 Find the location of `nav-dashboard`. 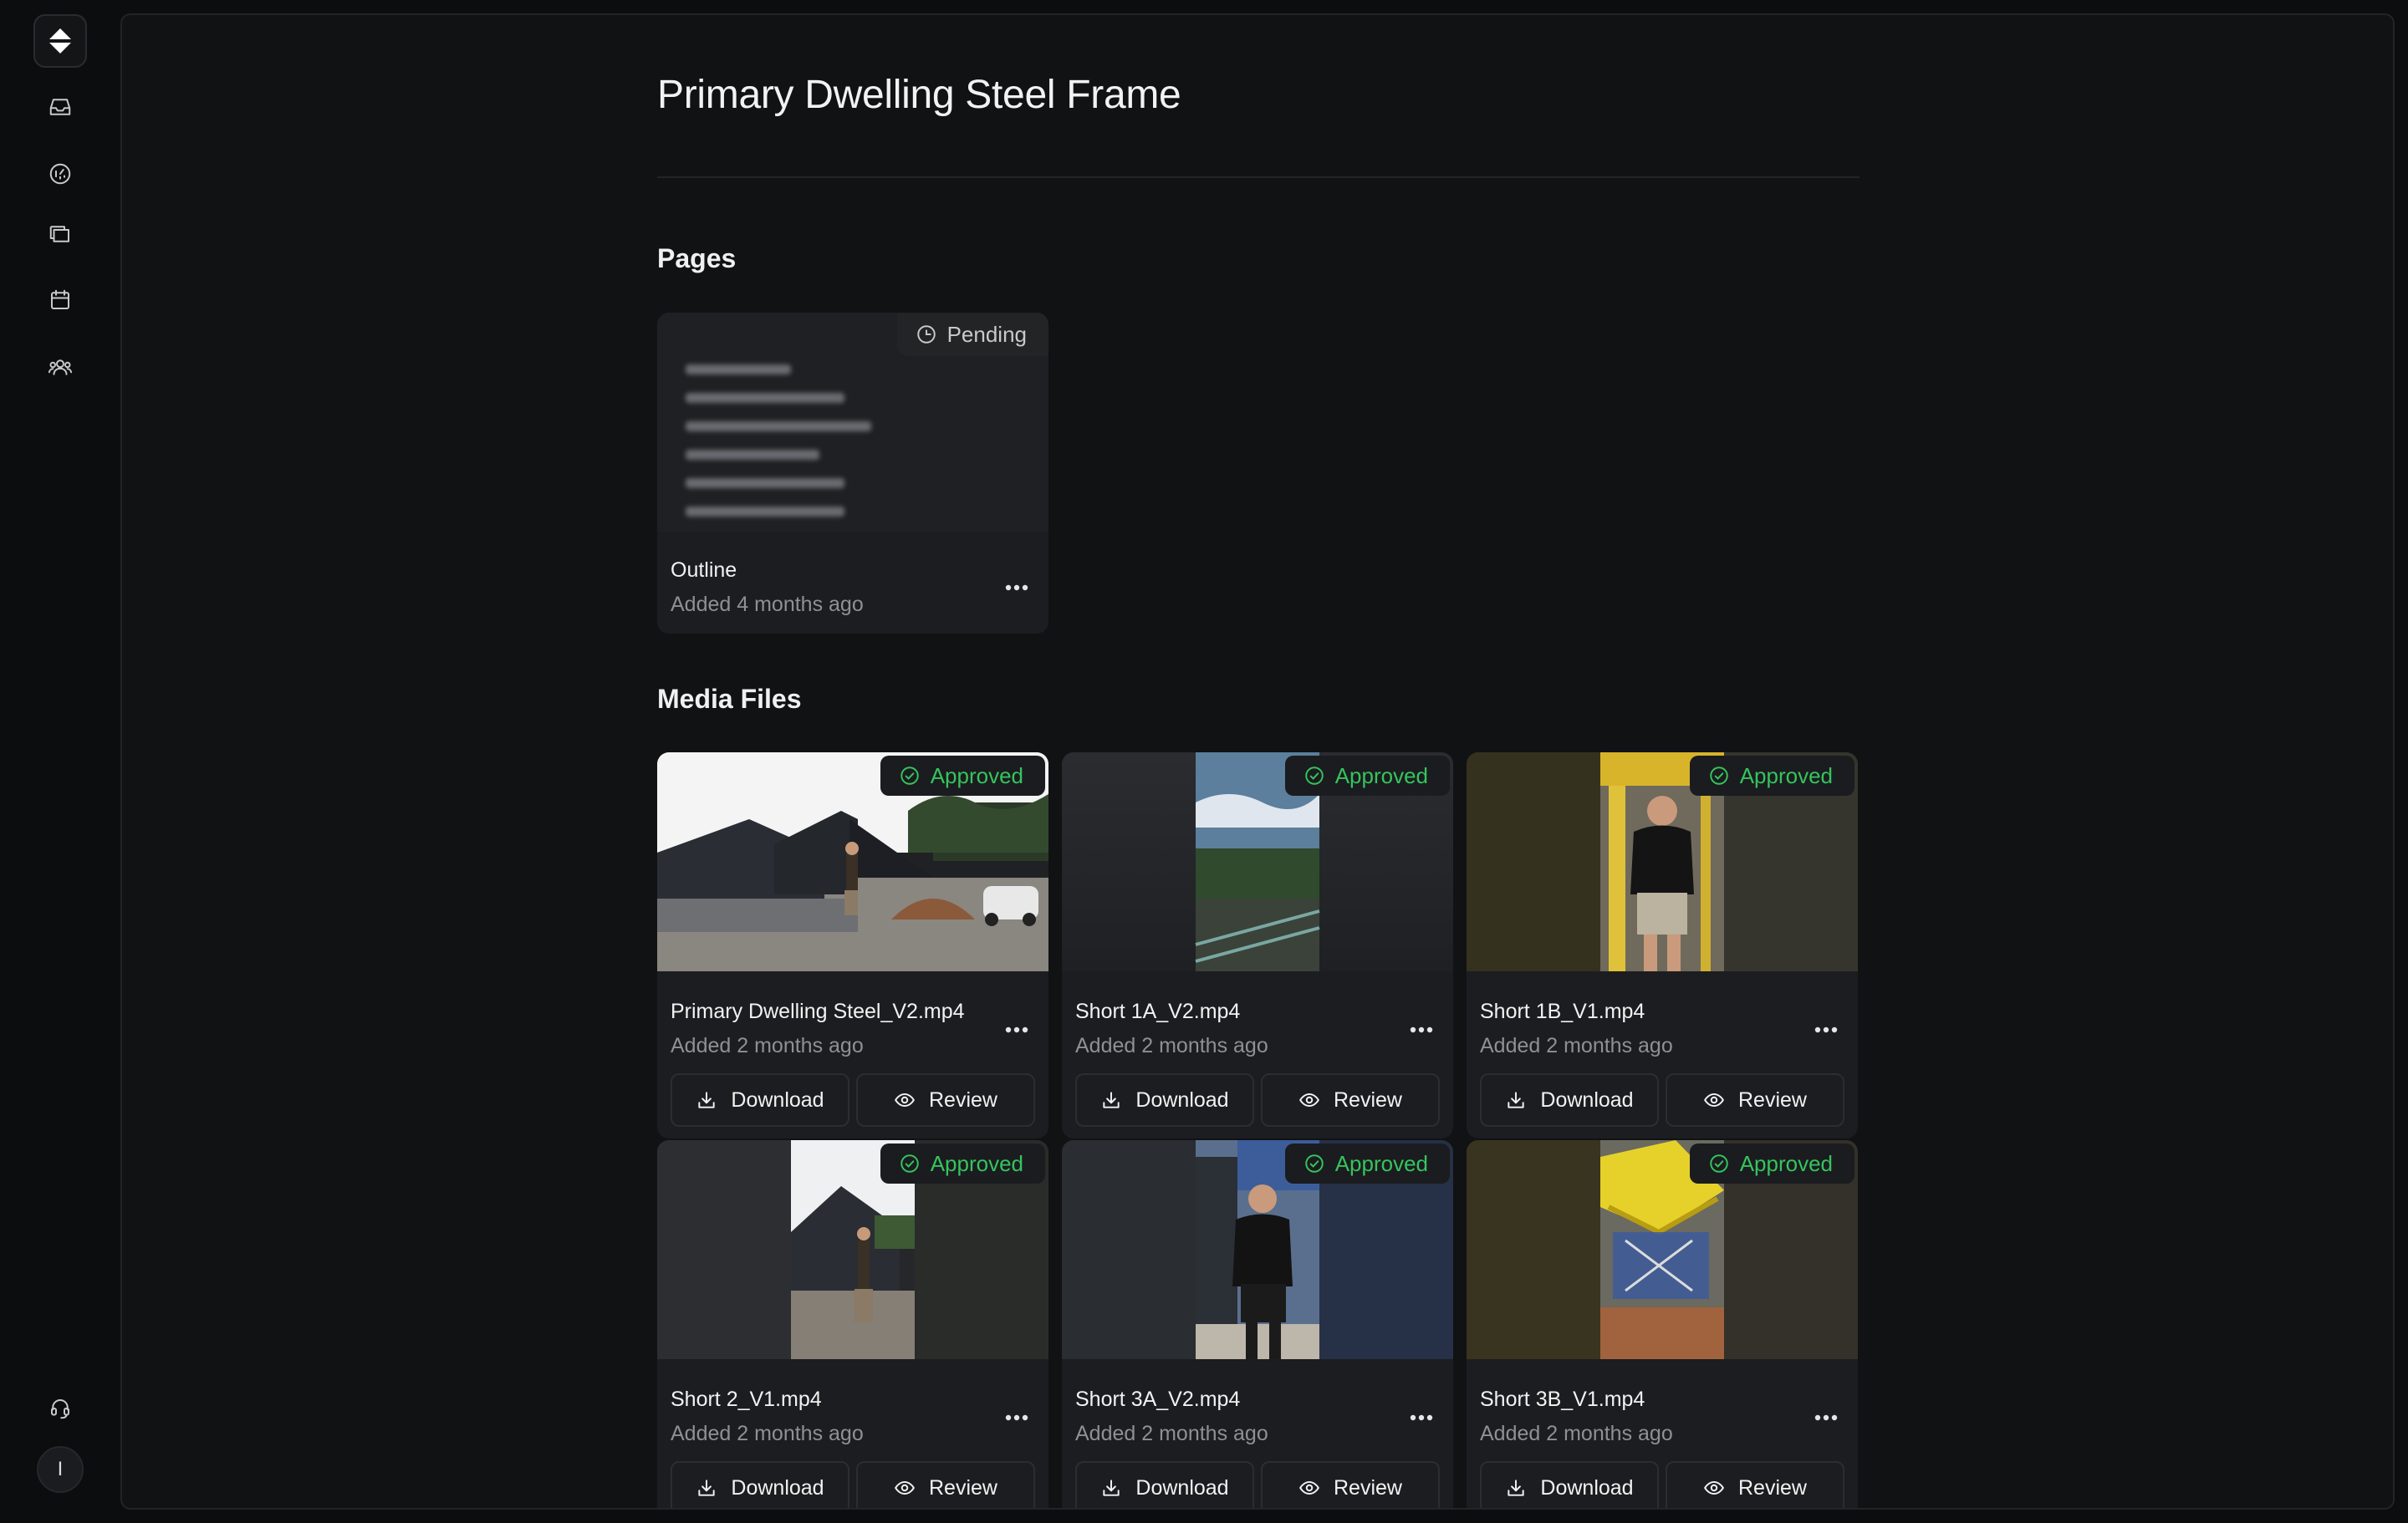

nav-dashboard is located at coordinates (60, 174).